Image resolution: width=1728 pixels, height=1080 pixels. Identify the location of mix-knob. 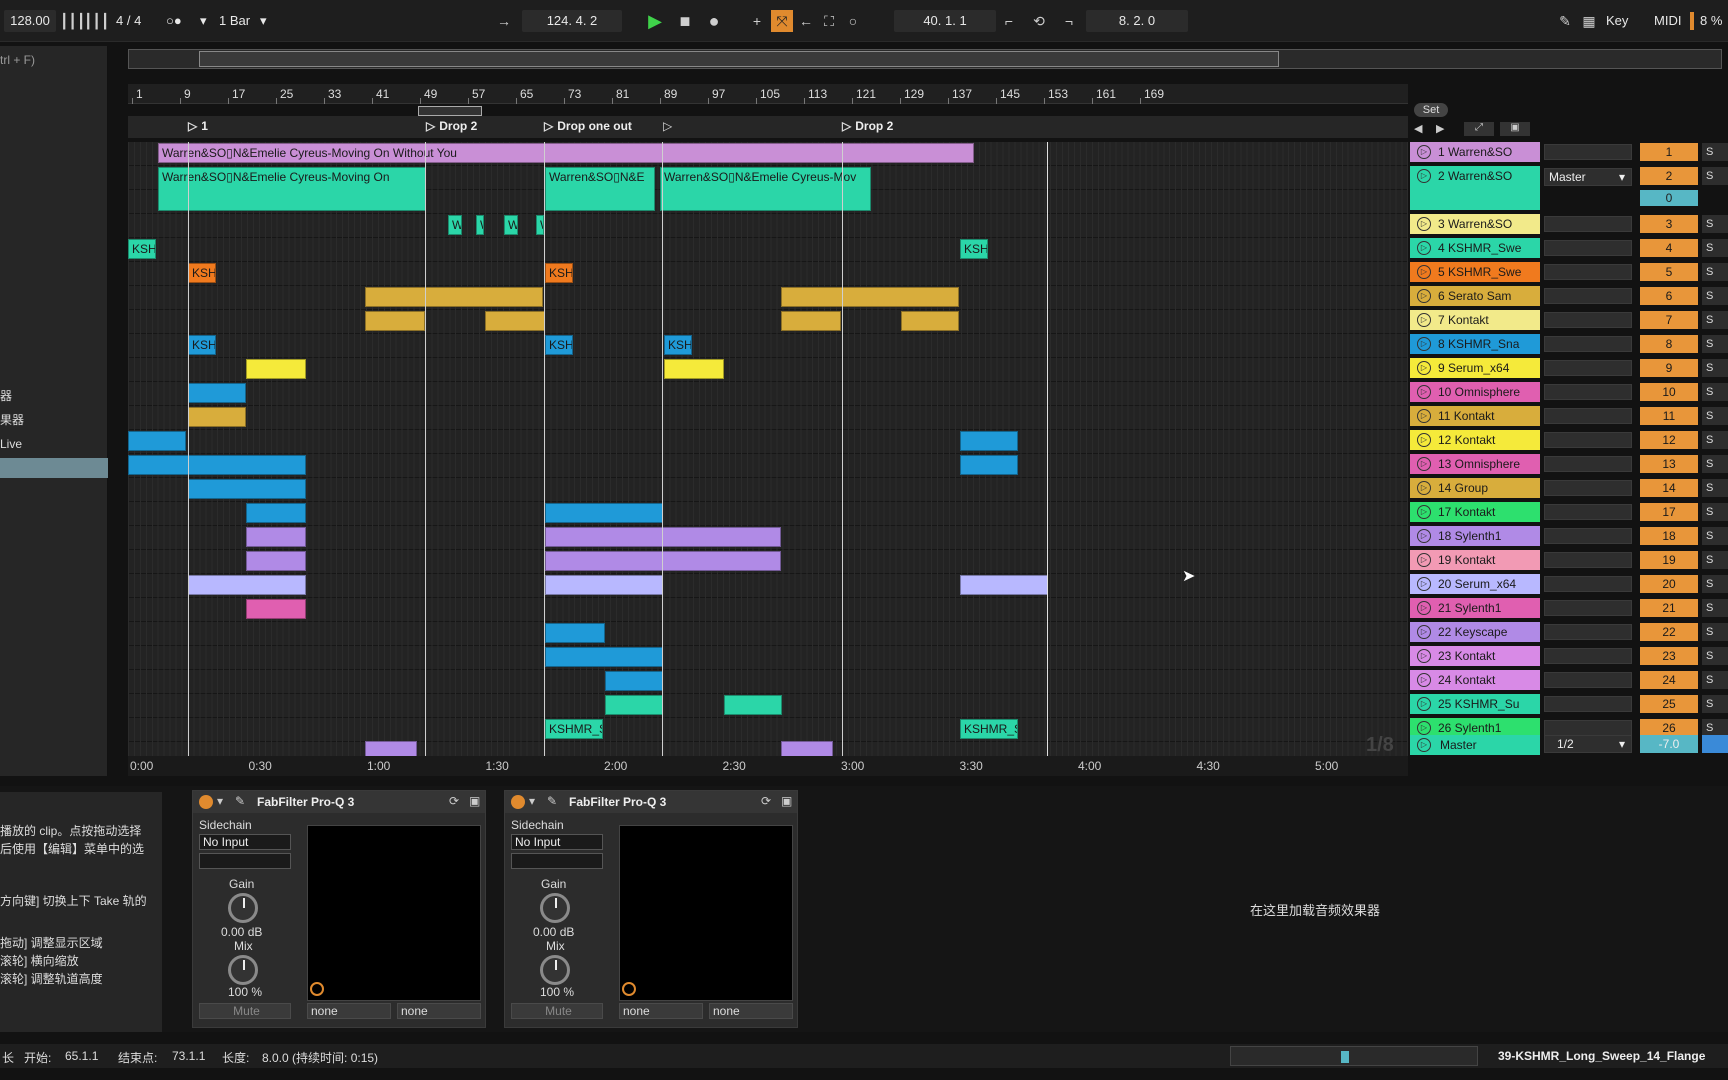
(243, 970).